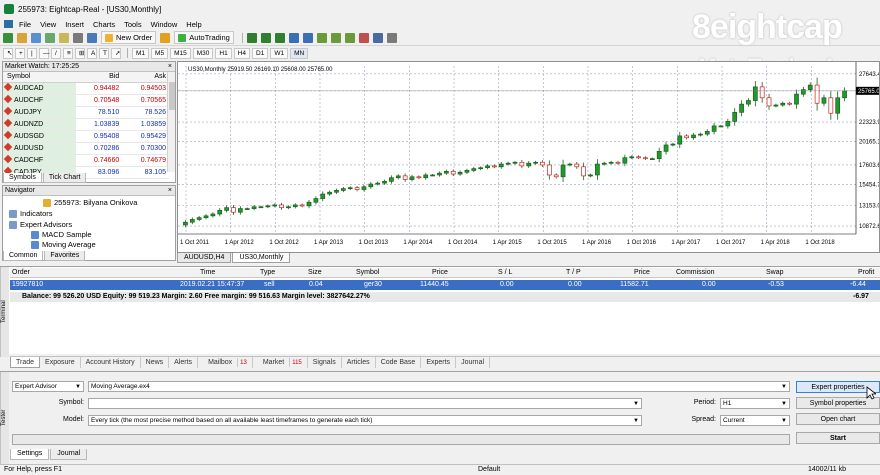 This screenshot has width=880, height=475. Describe the element at coordinates (321, 37) in the screenshot. I see `tile-windows-icon` at that location.